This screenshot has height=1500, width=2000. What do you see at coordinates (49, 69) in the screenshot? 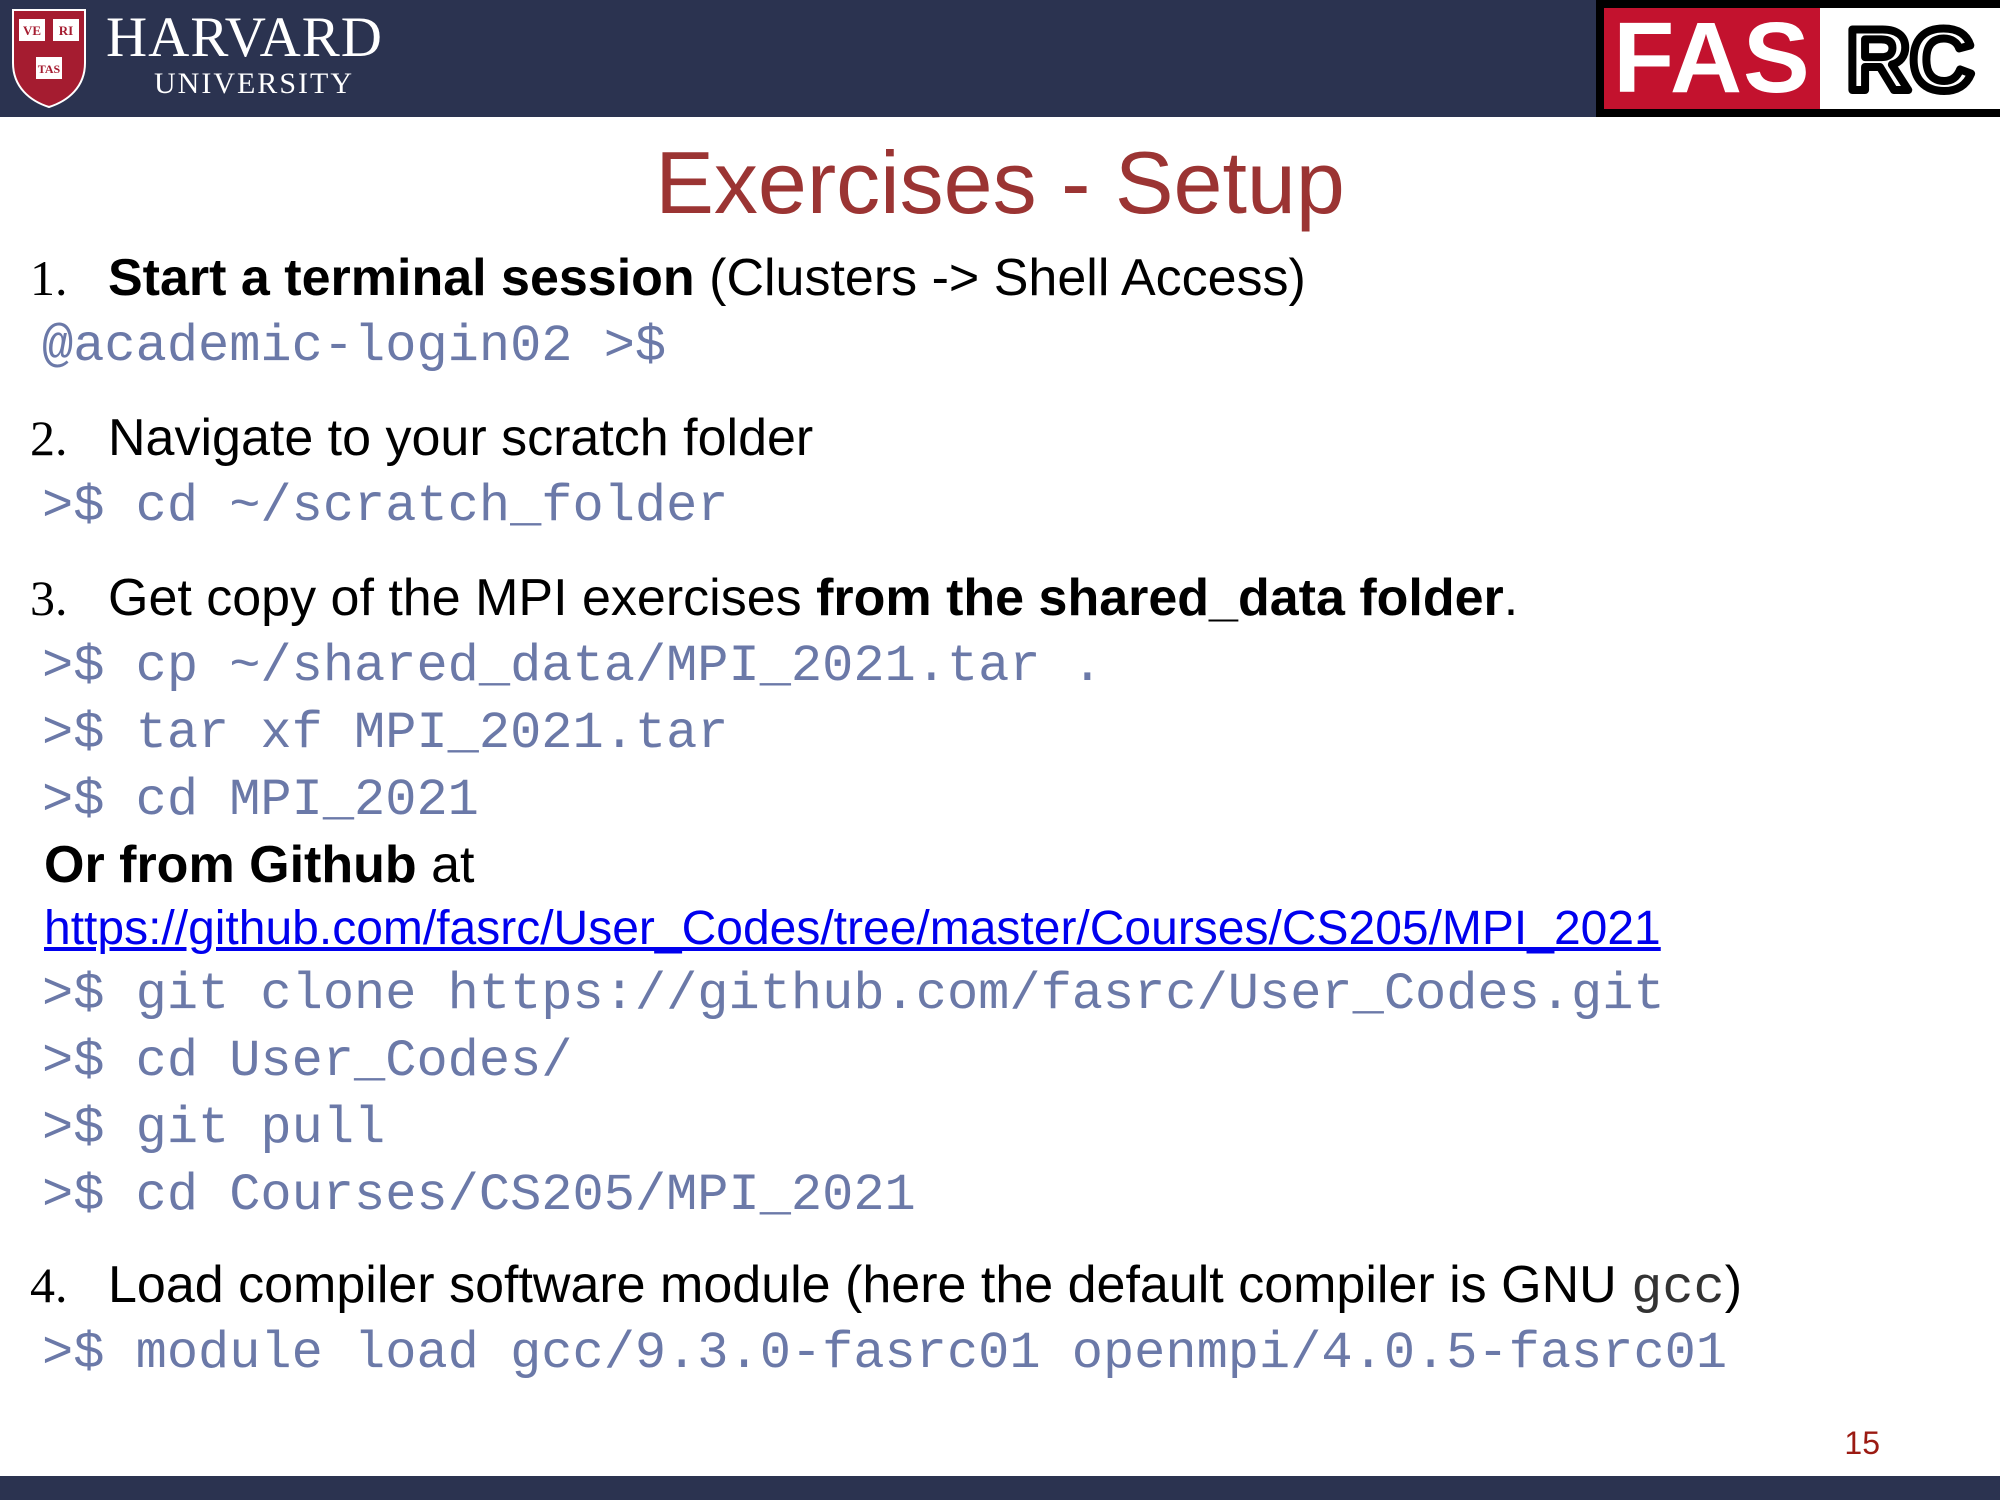
I see `svg-text: TAS` at bounding box center [49, 69].